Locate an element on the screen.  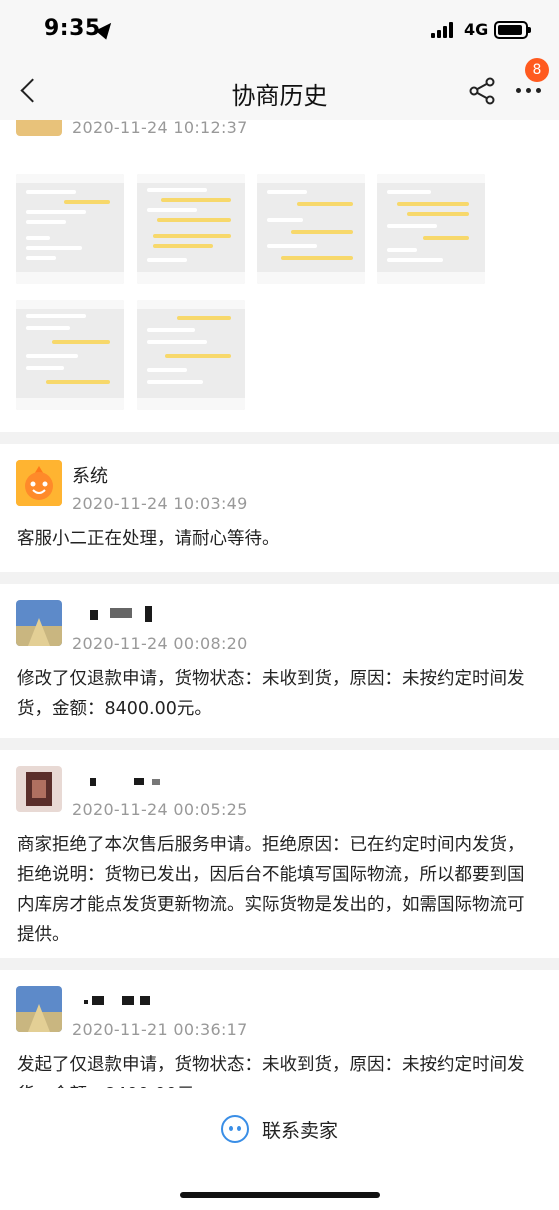
signal-icon is located at coordinates (444, 30).